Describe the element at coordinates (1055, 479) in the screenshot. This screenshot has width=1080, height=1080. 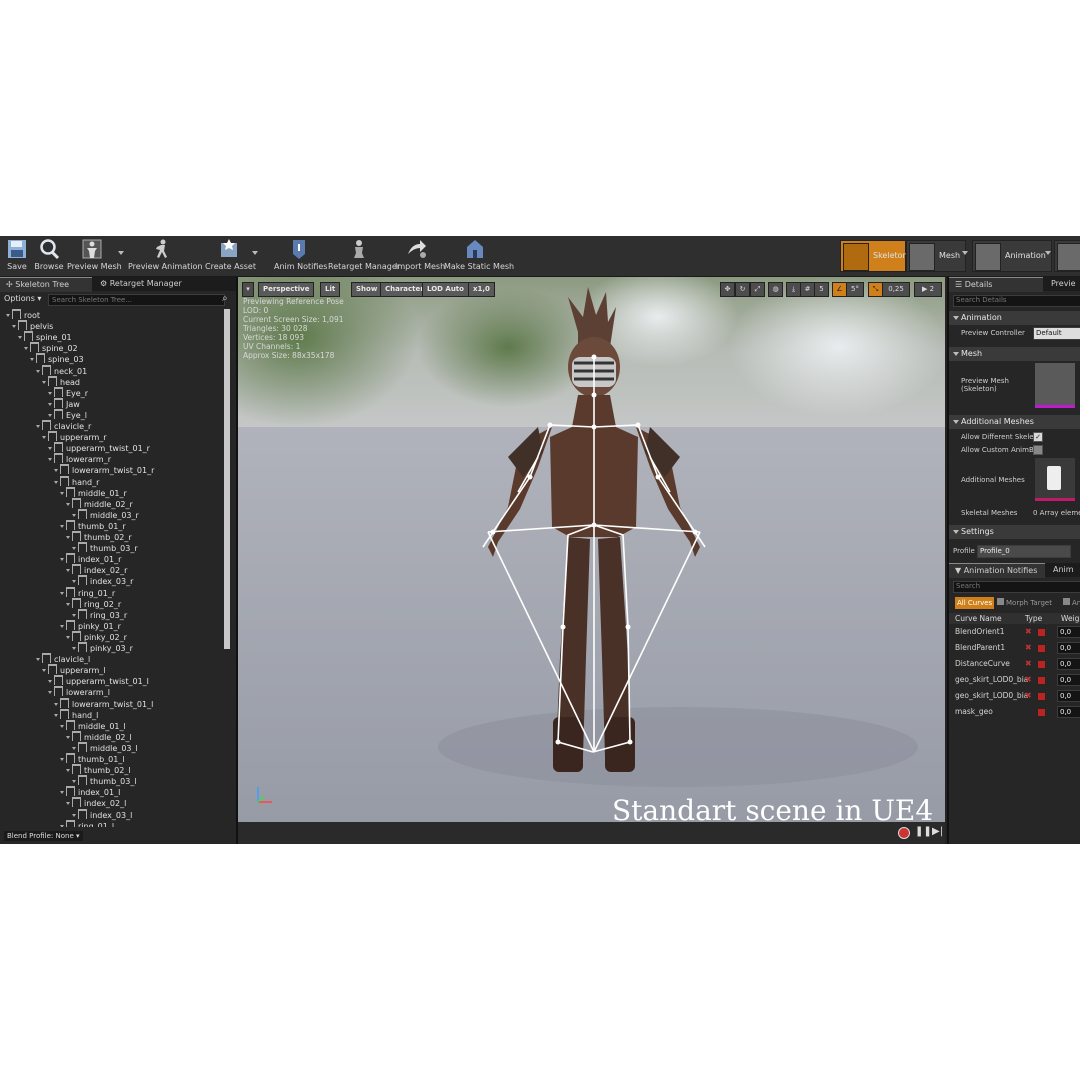
I see `additional-meshes-thumbnail` at that location.